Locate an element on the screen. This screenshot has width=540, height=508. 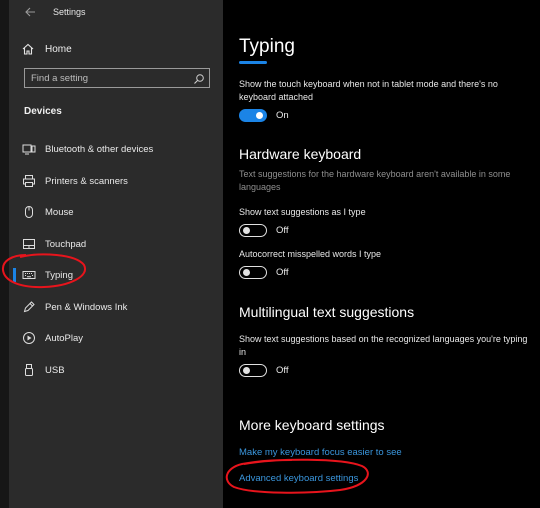
sidebar-item-label: Pen & Windows Ink is located at coordinates (86, 307).